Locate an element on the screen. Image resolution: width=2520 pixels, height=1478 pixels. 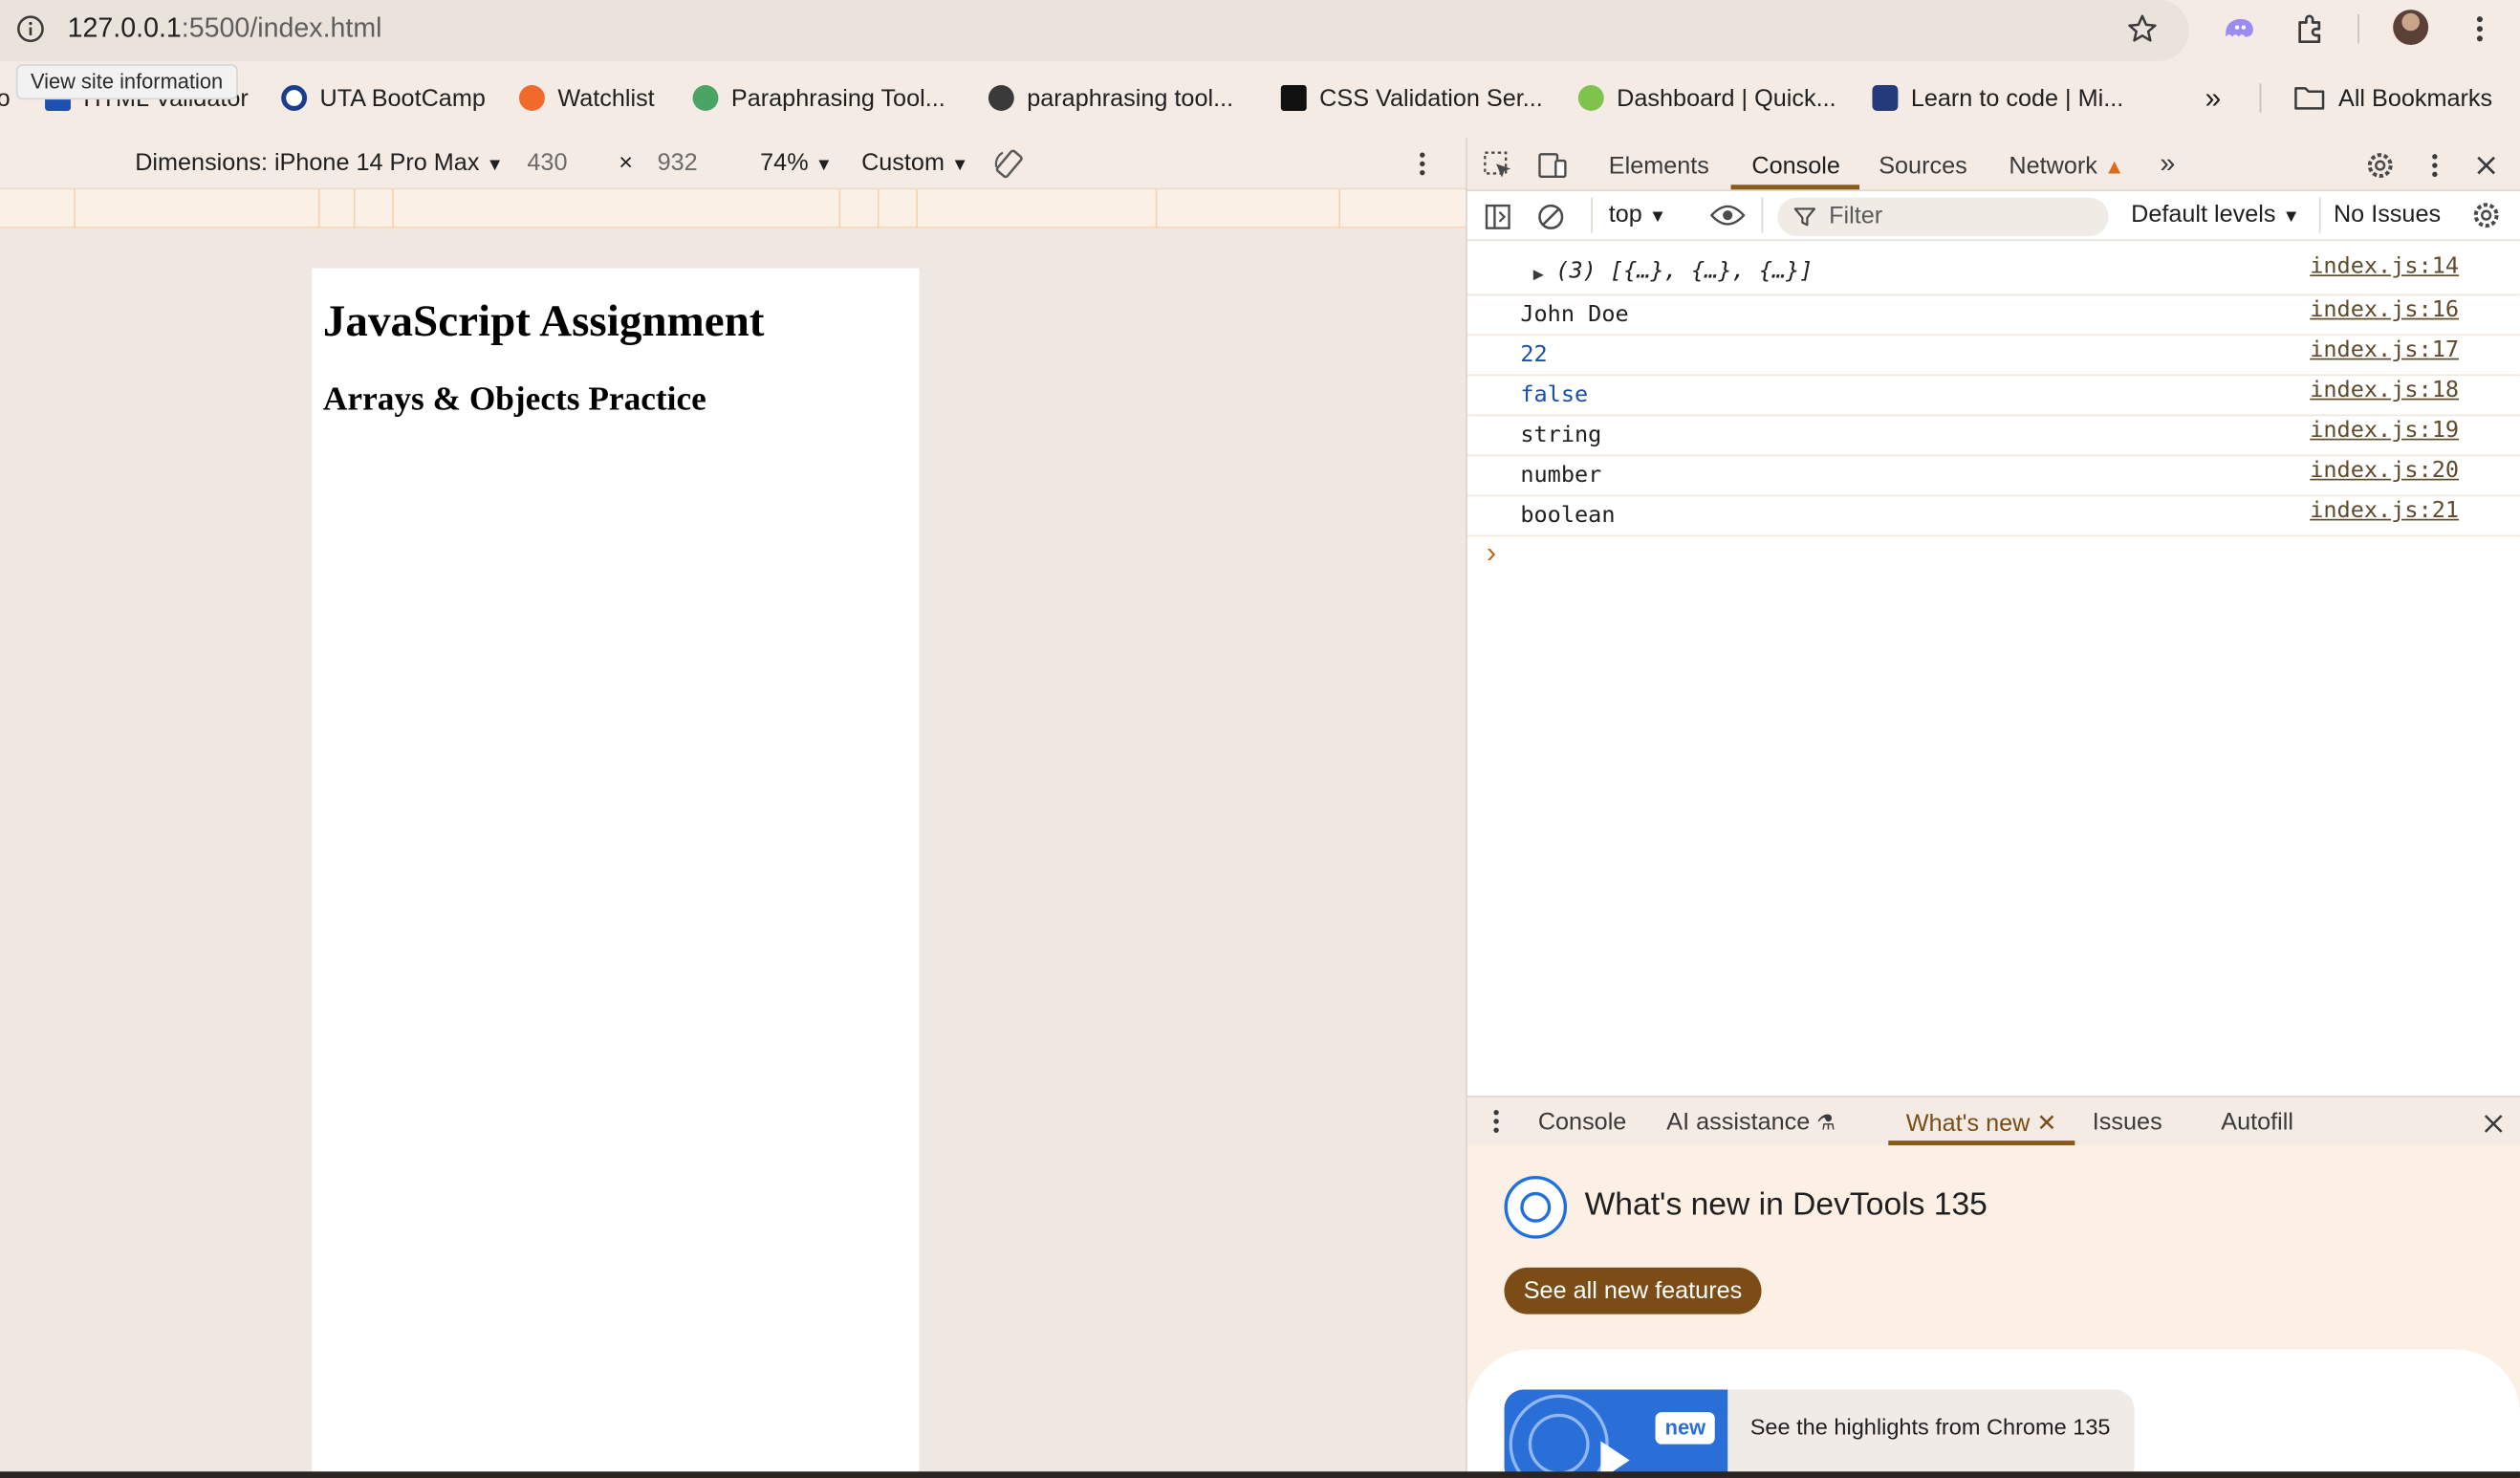
drawer-tab-autofill: Autofill is located at coordinates (2257, 1122).